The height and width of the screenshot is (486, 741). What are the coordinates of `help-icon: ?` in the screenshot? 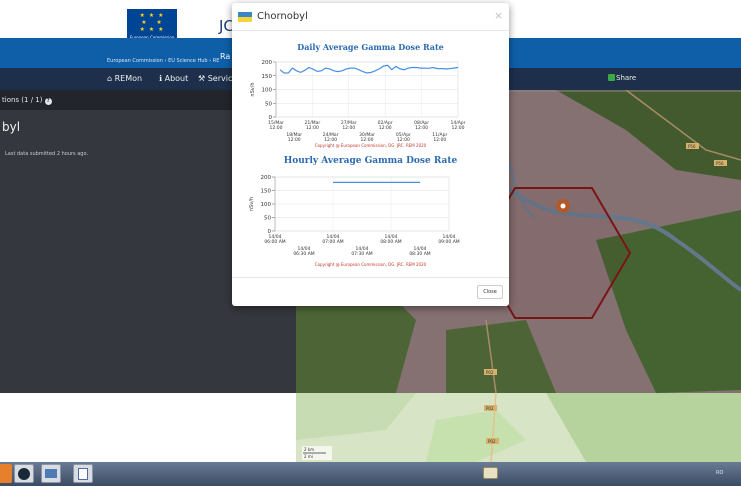 It's located at (48, 101).